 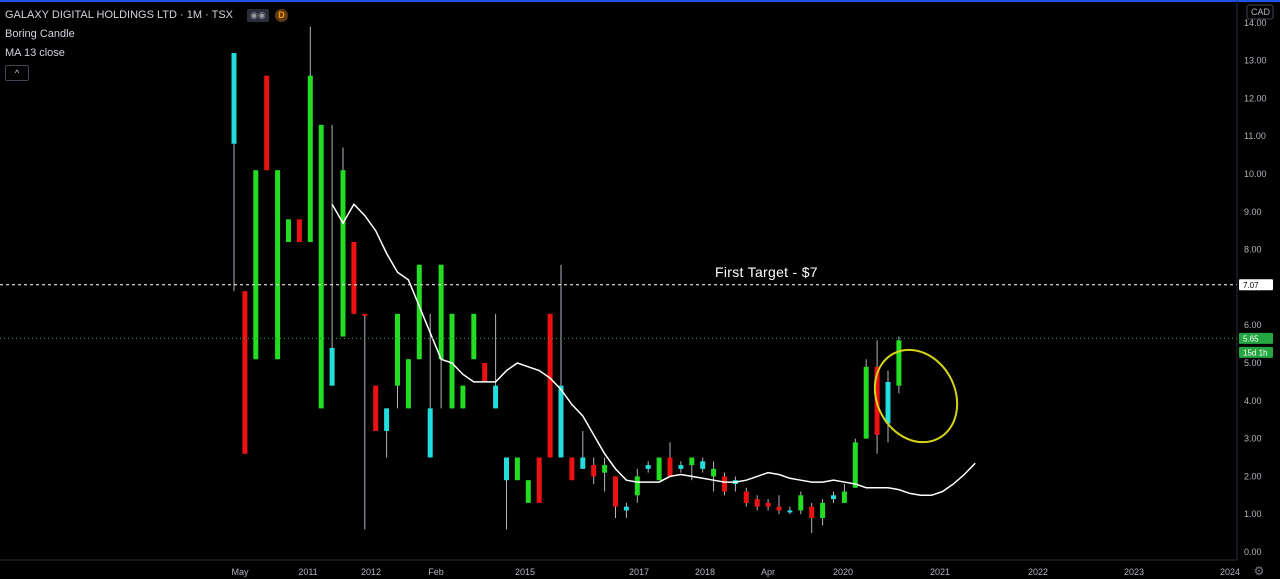 I want to click on y-tick-label: 3.00, so click(x=1253, y=439).